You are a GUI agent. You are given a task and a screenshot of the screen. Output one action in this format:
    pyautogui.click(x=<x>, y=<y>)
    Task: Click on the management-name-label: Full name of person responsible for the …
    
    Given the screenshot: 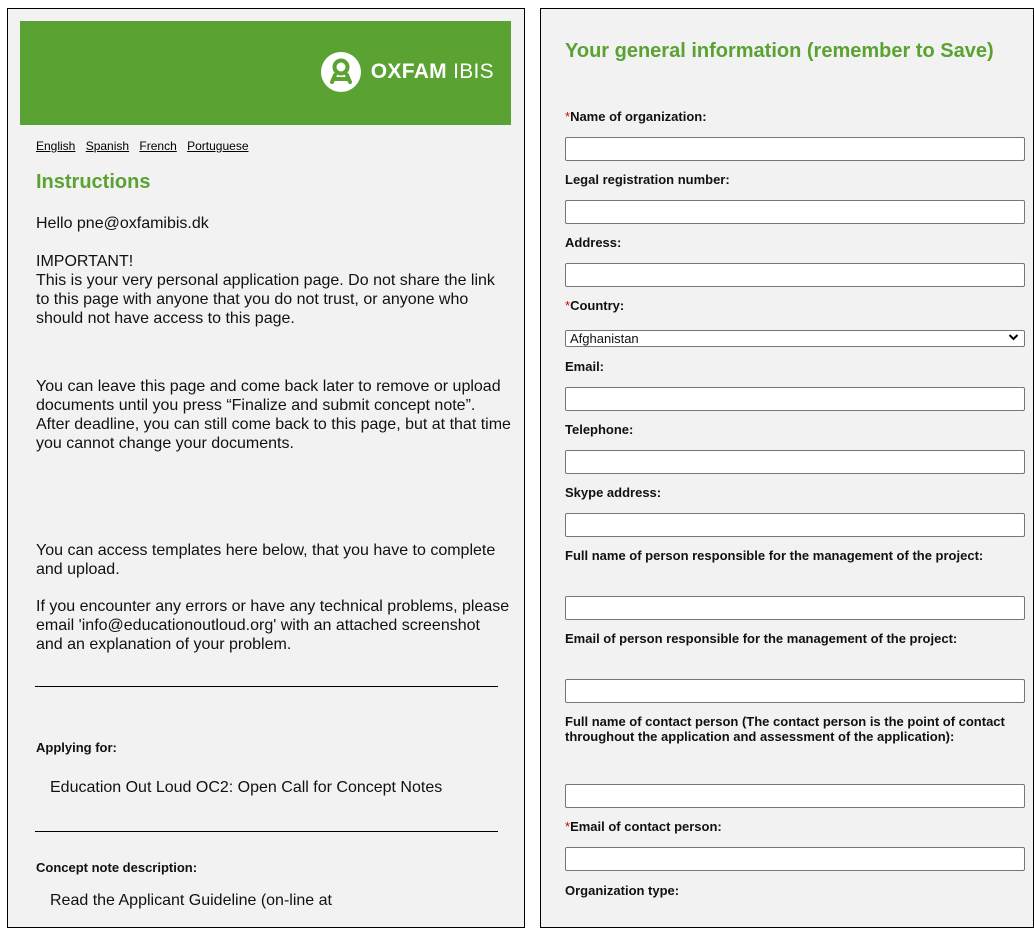 What is the action you would take?
    pyautogui.click(x=774, y=555)
    